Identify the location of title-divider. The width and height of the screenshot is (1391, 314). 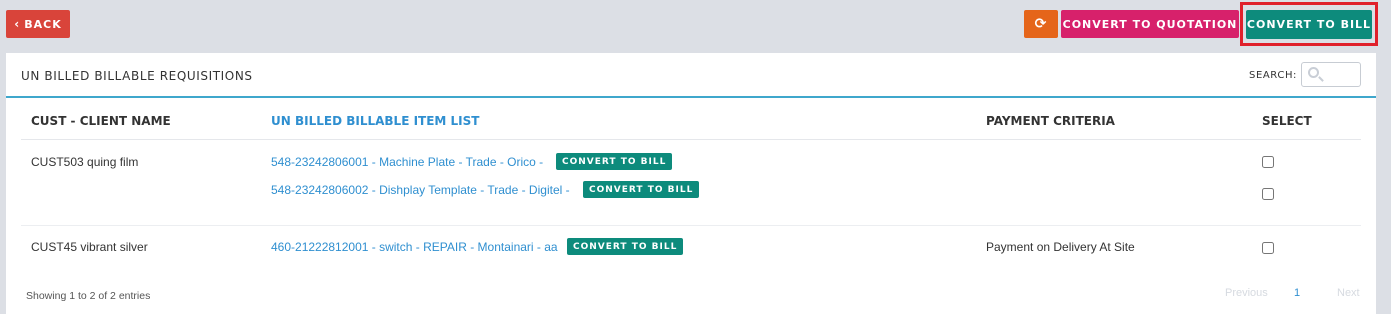
(691, 97).